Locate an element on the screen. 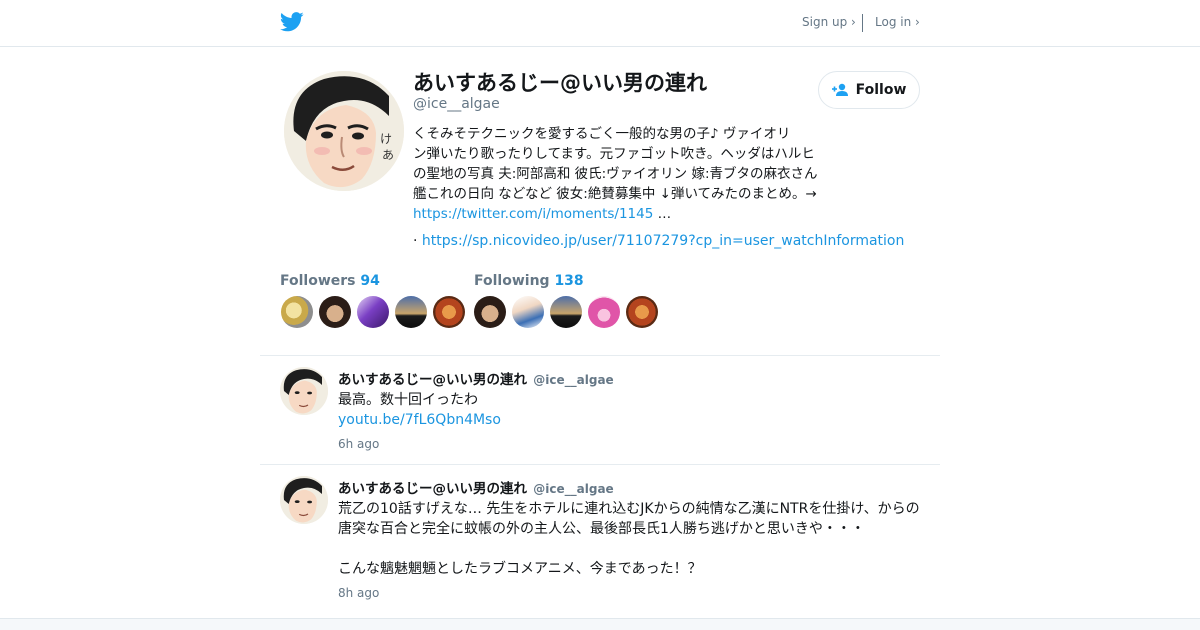  tweet-text: 最高。数十回イったわ youtu.be/7fL6Qbn4Mso is located at coordinates (633, 410).